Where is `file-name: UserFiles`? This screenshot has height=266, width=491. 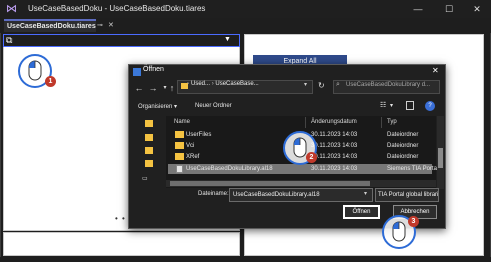 file-name: UserFiles is located at coordinates (199, 135).